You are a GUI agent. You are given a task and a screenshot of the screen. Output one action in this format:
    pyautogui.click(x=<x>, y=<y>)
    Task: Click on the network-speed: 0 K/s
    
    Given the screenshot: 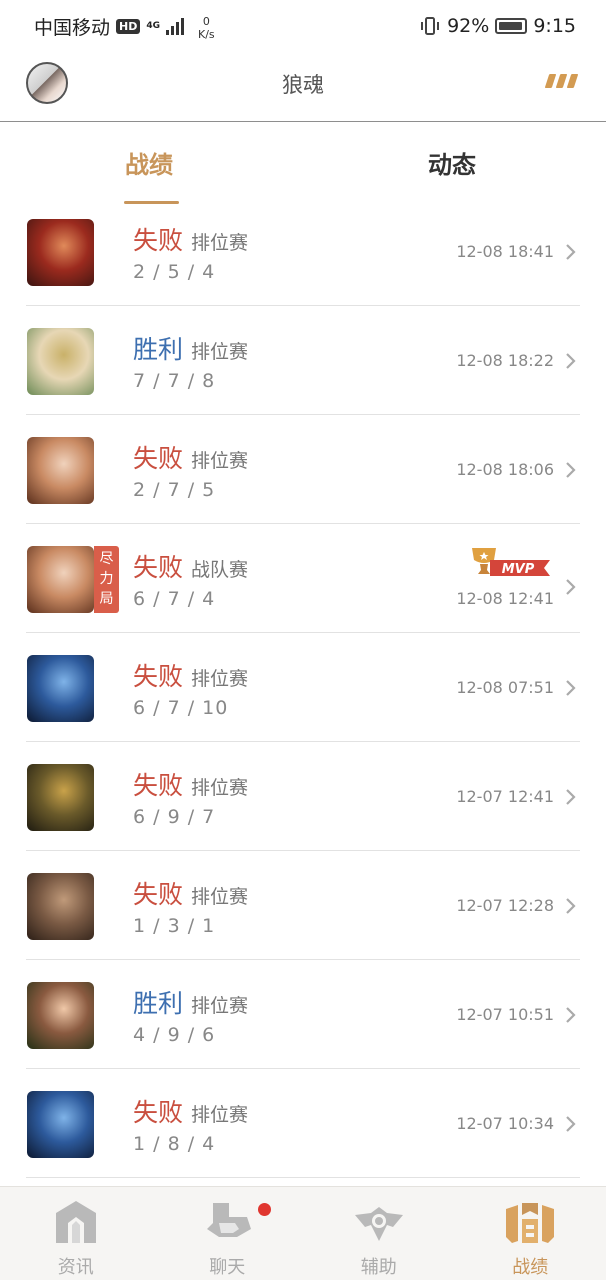 What is the action you would take?
    pyautogui.click(x=206, y=28)
    